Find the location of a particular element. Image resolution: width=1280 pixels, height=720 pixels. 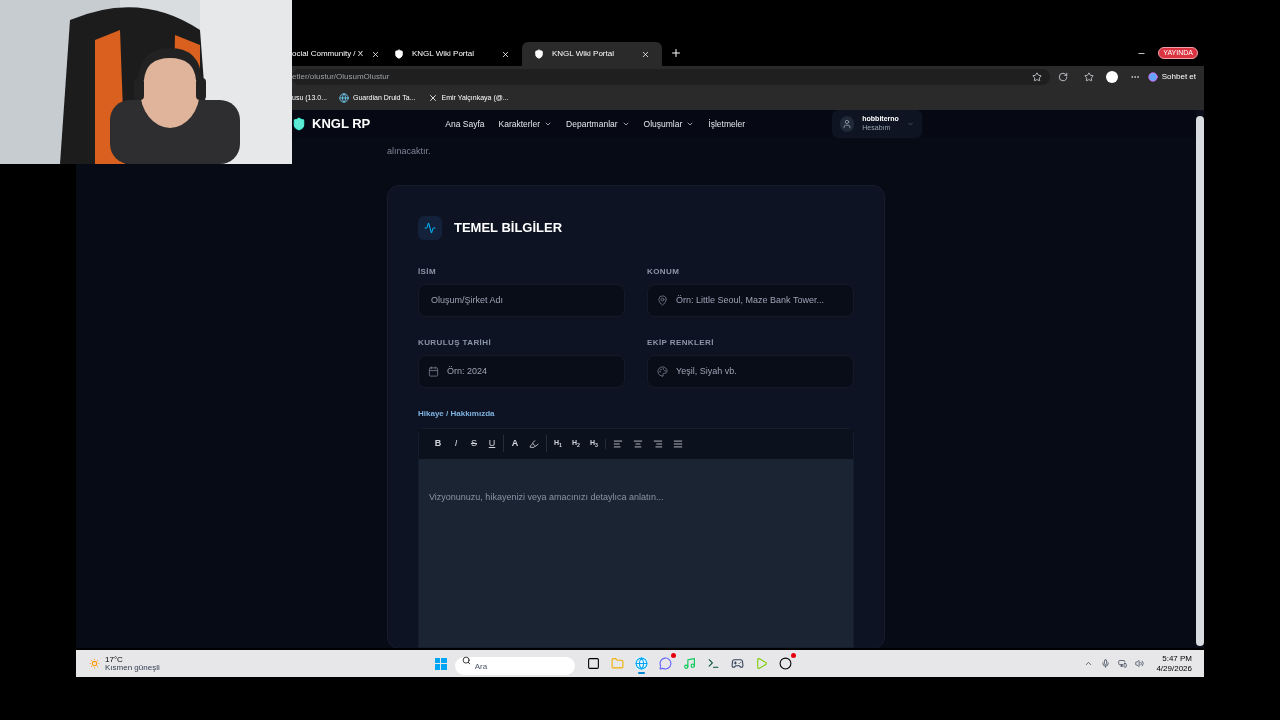

network-icon is located at coordinates (1123, 663).